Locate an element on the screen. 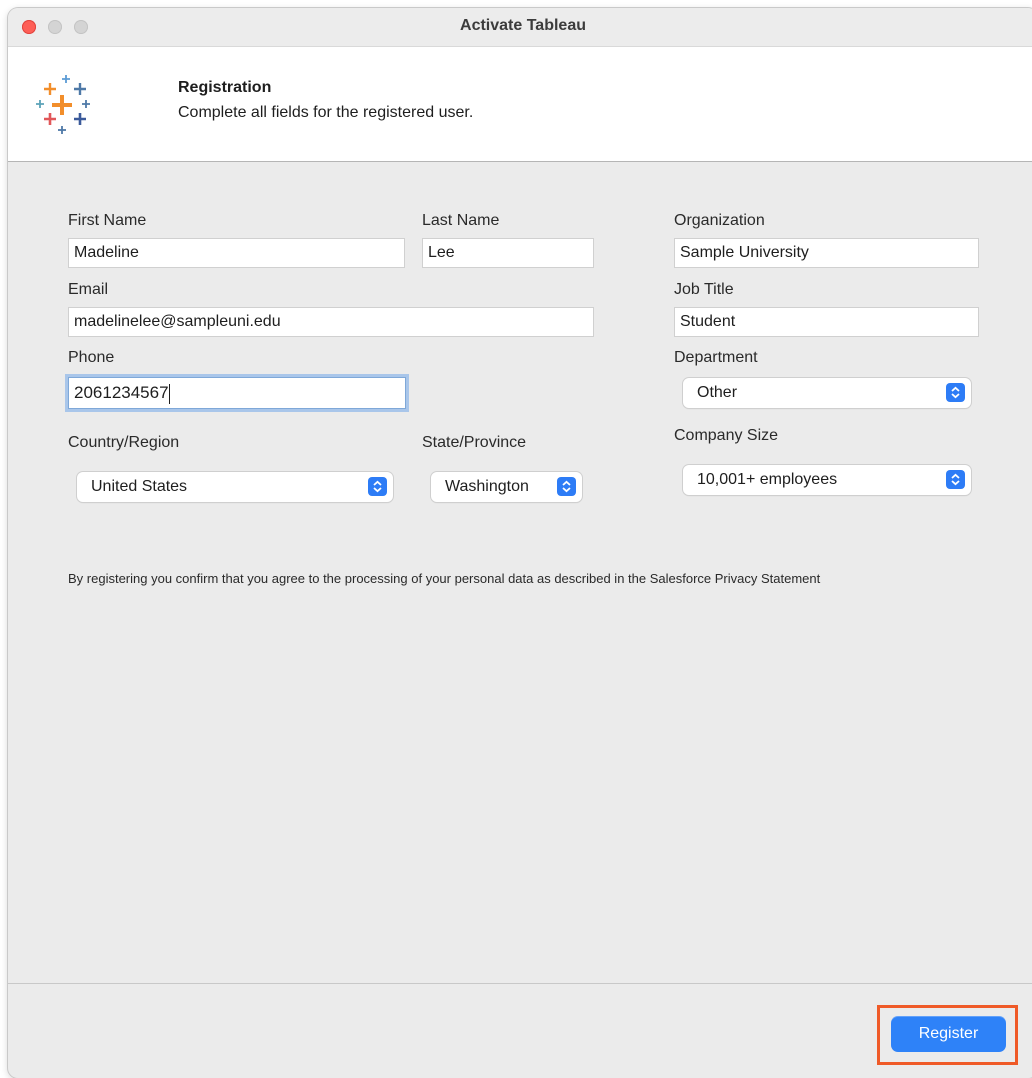 This screenshot has width=1032, height=1078. title-bar: Activate Tableau is located at coordinates (520, 27).